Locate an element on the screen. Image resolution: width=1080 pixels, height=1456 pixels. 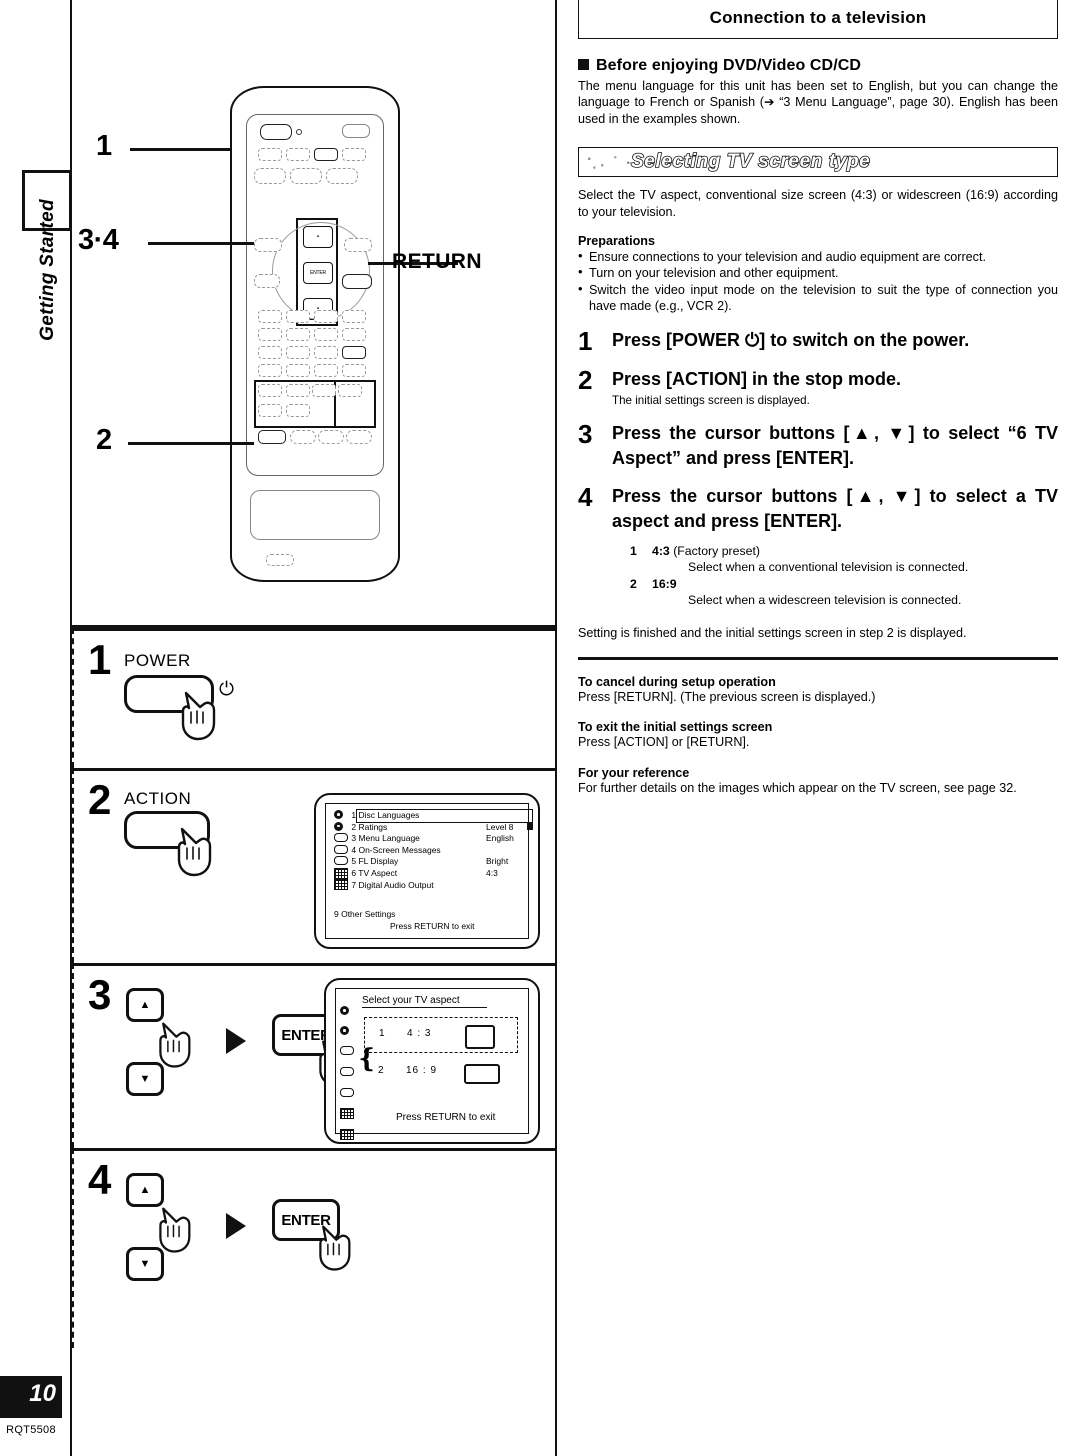
callout-3-4: 3·4 is located at coordinates (98, 240).